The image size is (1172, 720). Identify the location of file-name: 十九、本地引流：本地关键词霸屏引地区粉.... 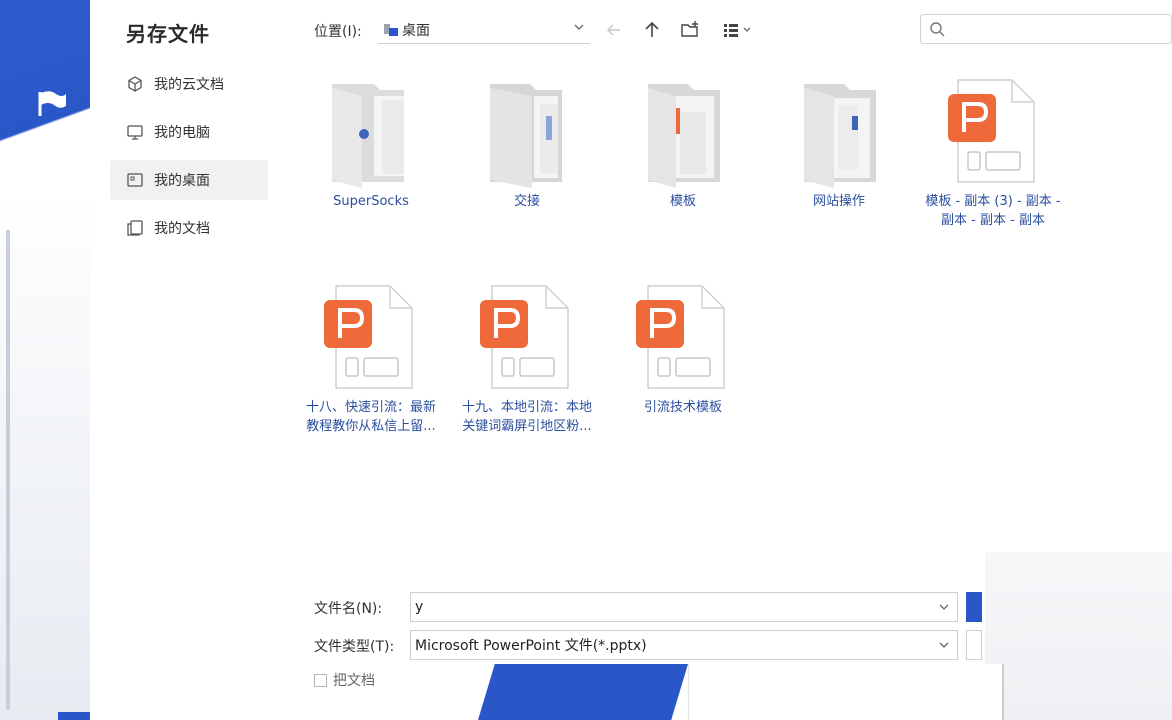
(526, 417).